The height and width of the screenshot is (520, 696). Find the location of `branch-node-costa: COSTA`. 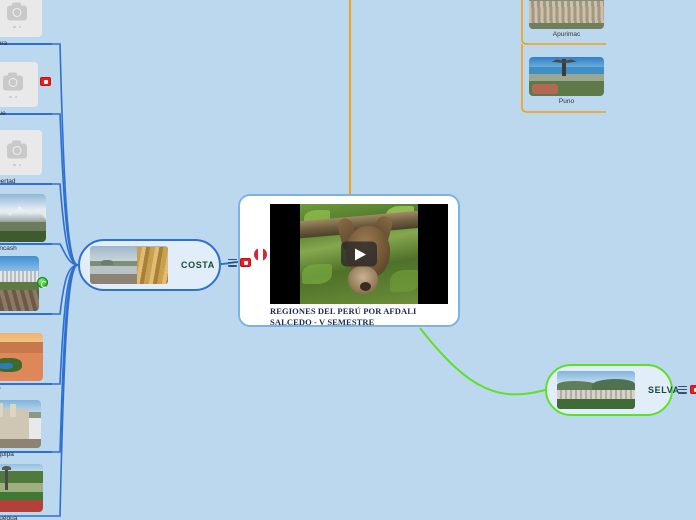

branch-node-costa: COSTA is located at coordinates (149, 265).